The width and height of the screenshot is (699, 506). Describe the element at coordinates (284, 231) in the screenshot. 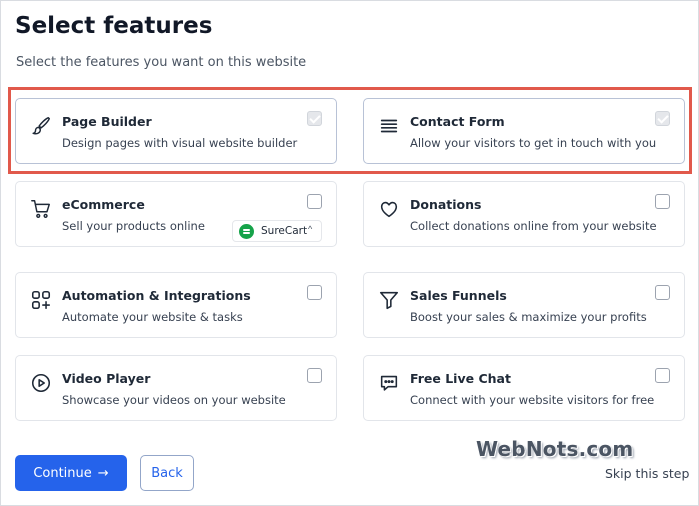

I see `surecart-label: SureCart` at that location.